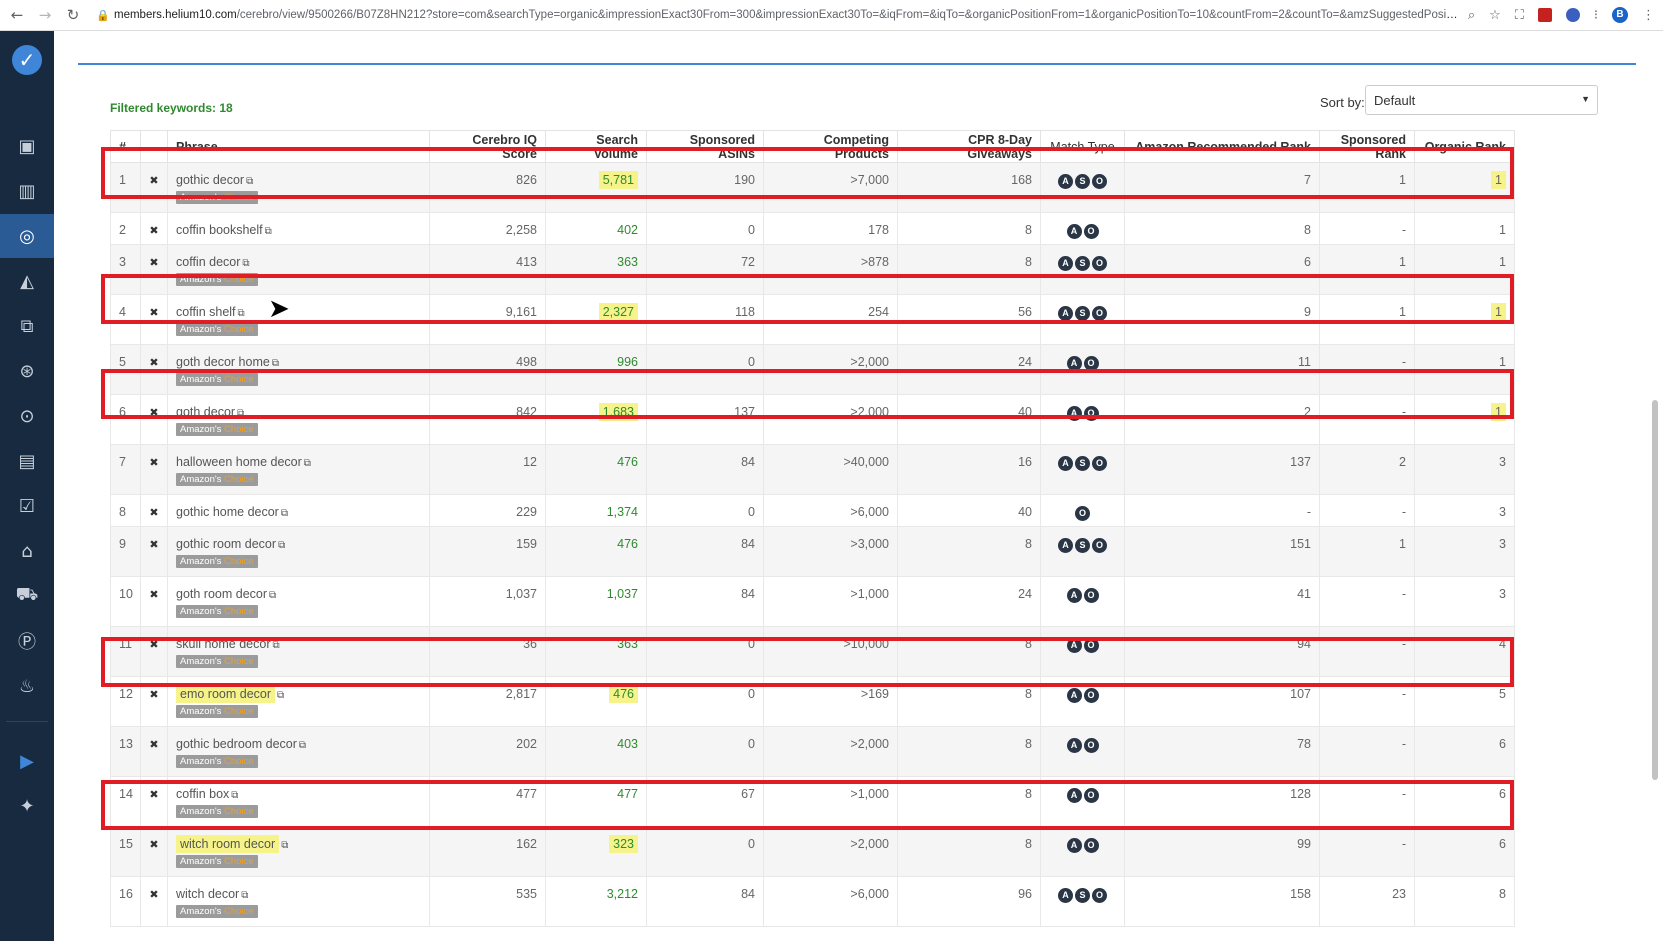 This screenshot has width=1663, height=941. I want to click on col-organic-rank-header: Organic Rank, so click(1464, 146).